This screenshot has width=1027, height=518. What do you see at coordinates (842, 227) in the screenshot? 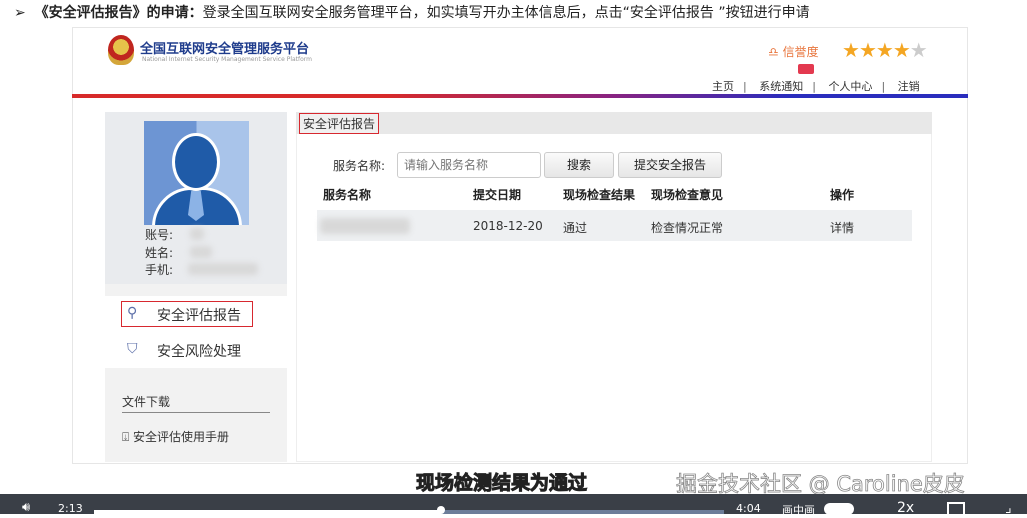
I see `details-link: 详情` at bounding box center [842, 227].